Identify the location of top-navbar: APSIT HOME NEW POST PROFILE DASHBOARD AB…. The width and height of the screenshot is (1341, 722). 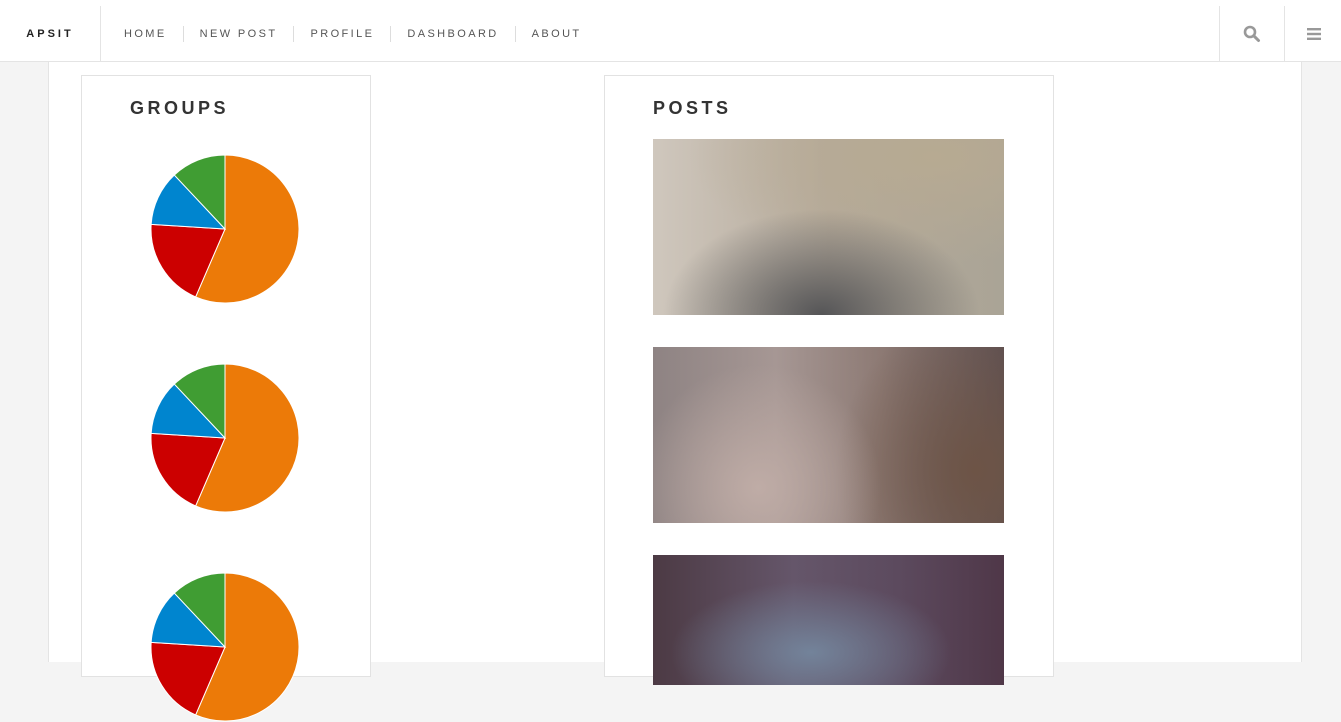
(670, 34).